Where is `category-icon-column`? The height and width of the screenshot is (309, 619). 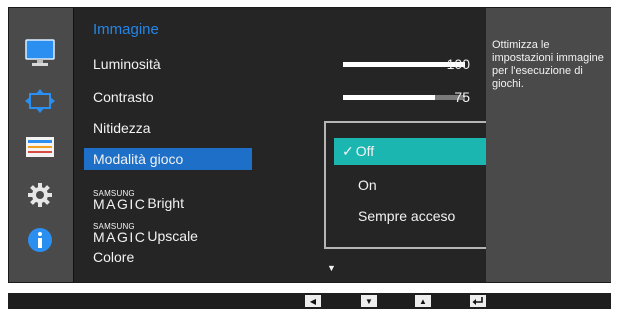
category-icon-column is located at coordinates (41, 145).